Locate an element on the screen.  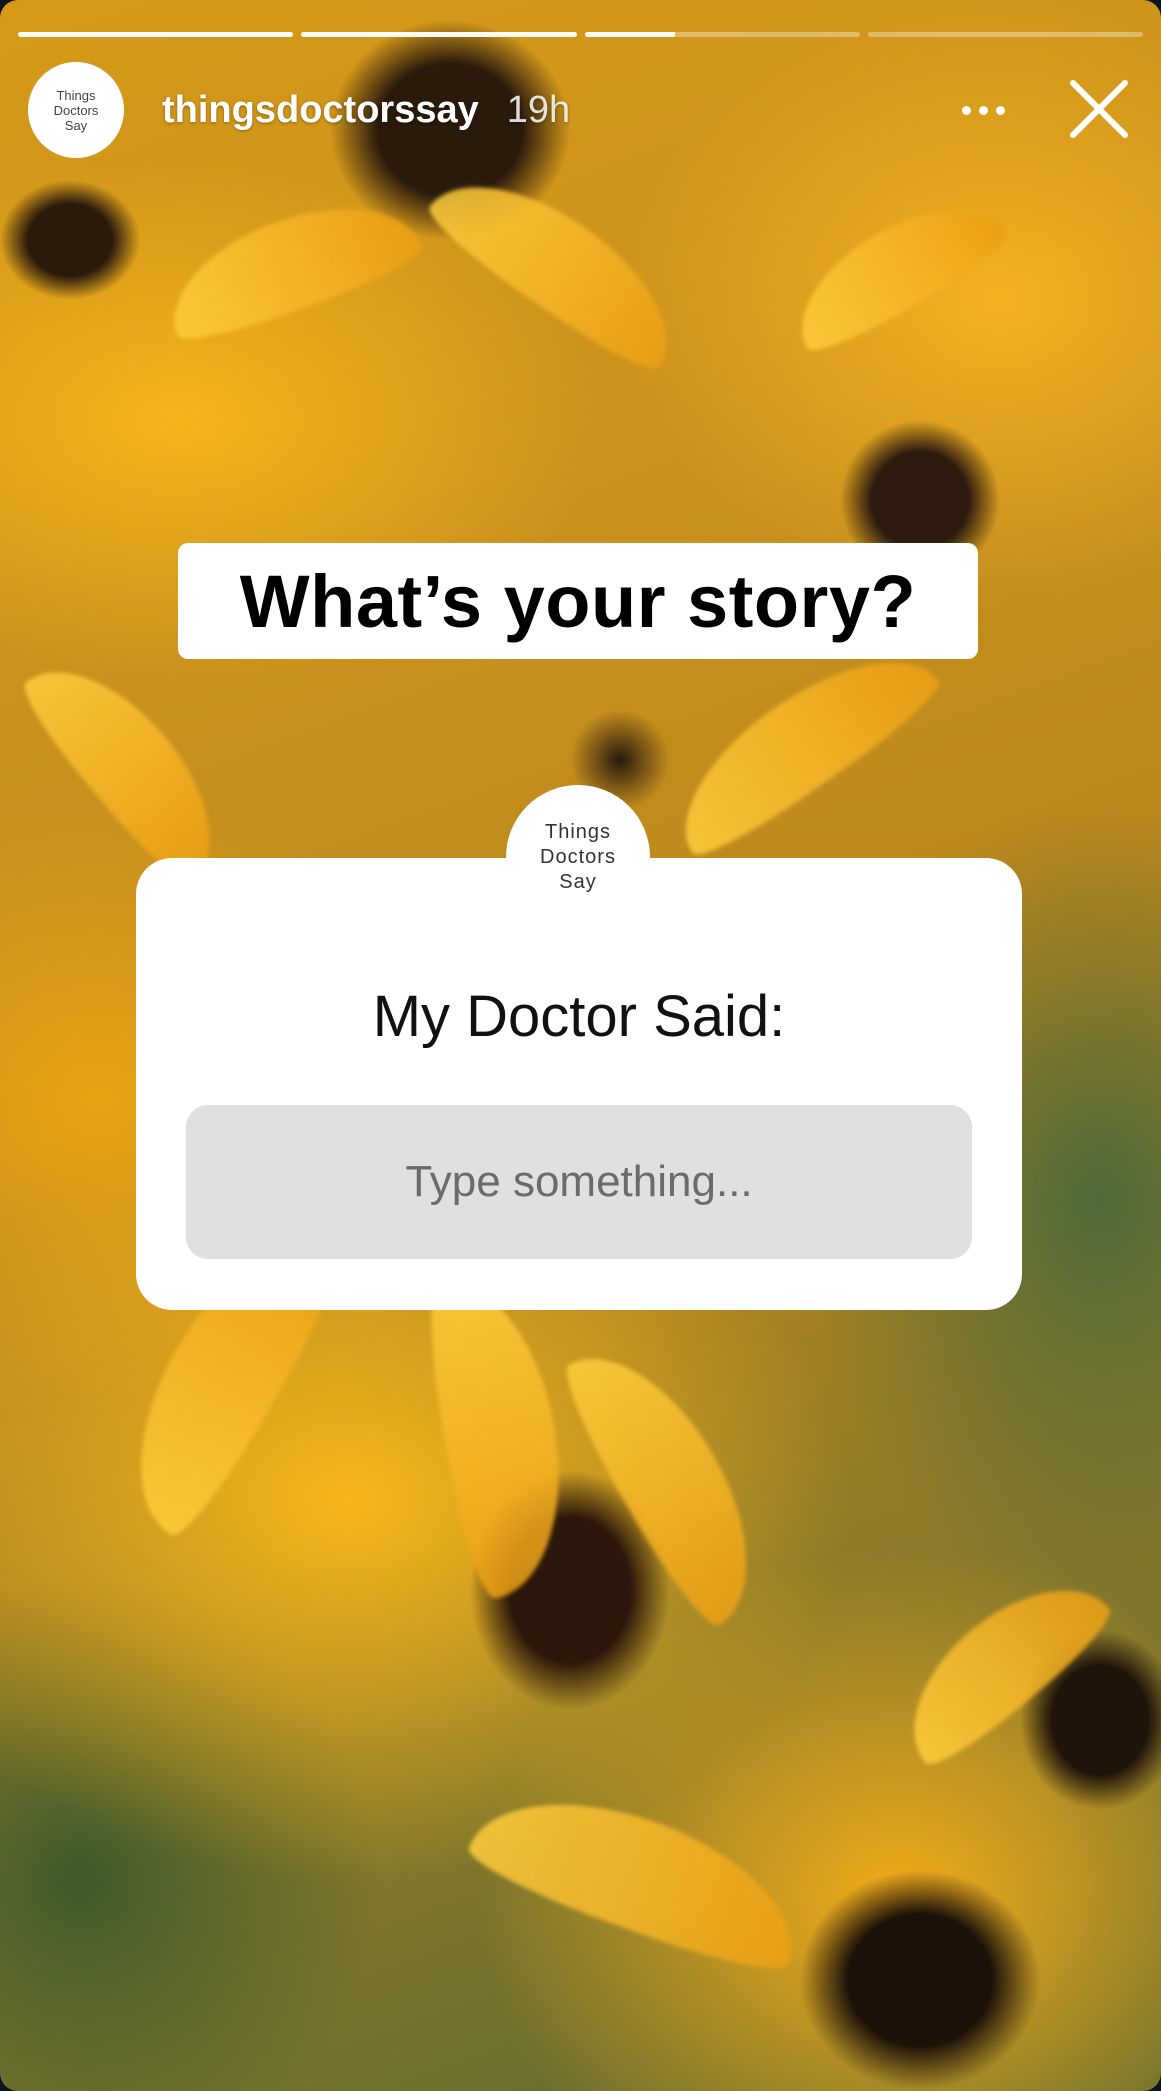
username: thingsdoctorssay is located at coordinates (320, 110).